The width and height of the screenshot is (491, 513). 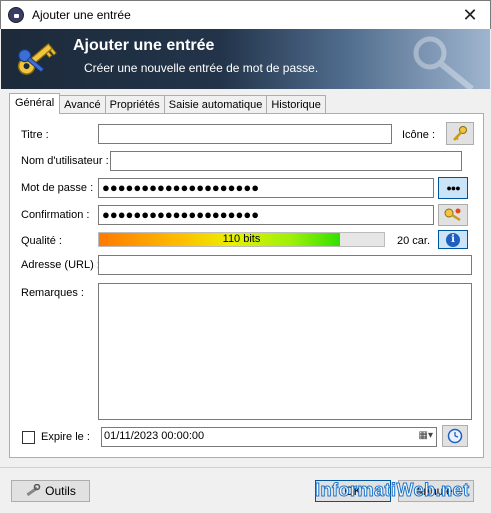 What do you see at coordinates (443, 62) in the screenshot?
I see `background-key-icon` at bounding box center [443, 62].